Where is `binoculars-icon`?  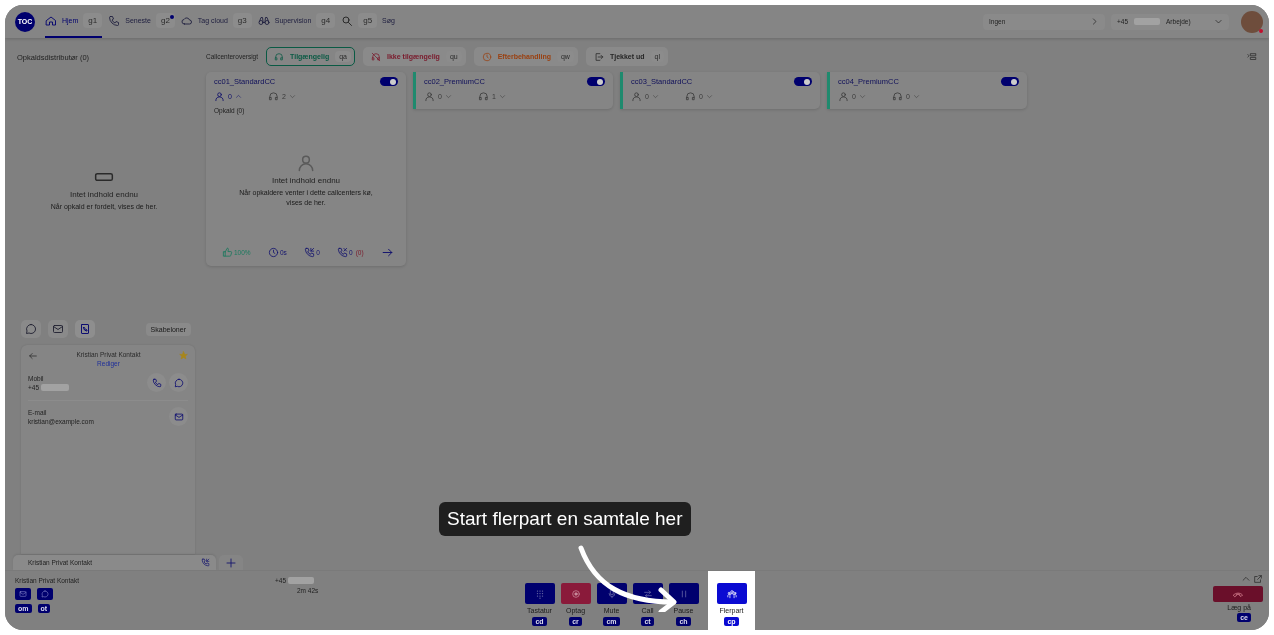
binoculars-icon is located at coordinates (263, 20).